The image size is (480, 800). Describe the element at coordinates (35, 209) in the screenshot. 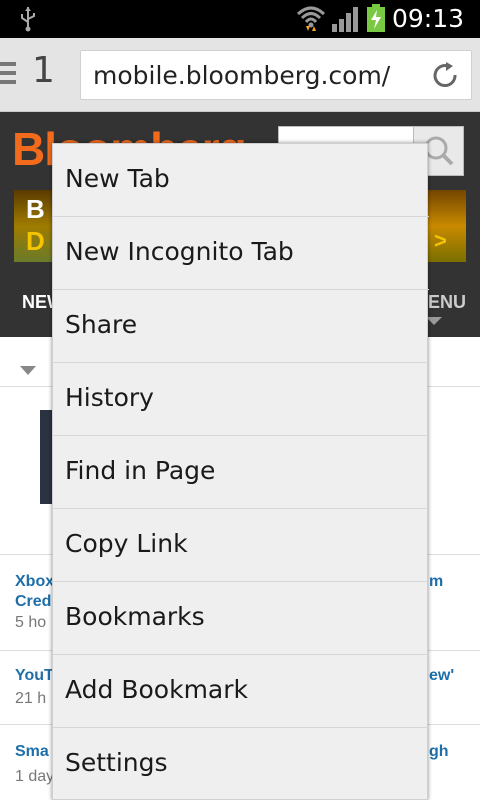

I see `promo-left-text: B` at that location.